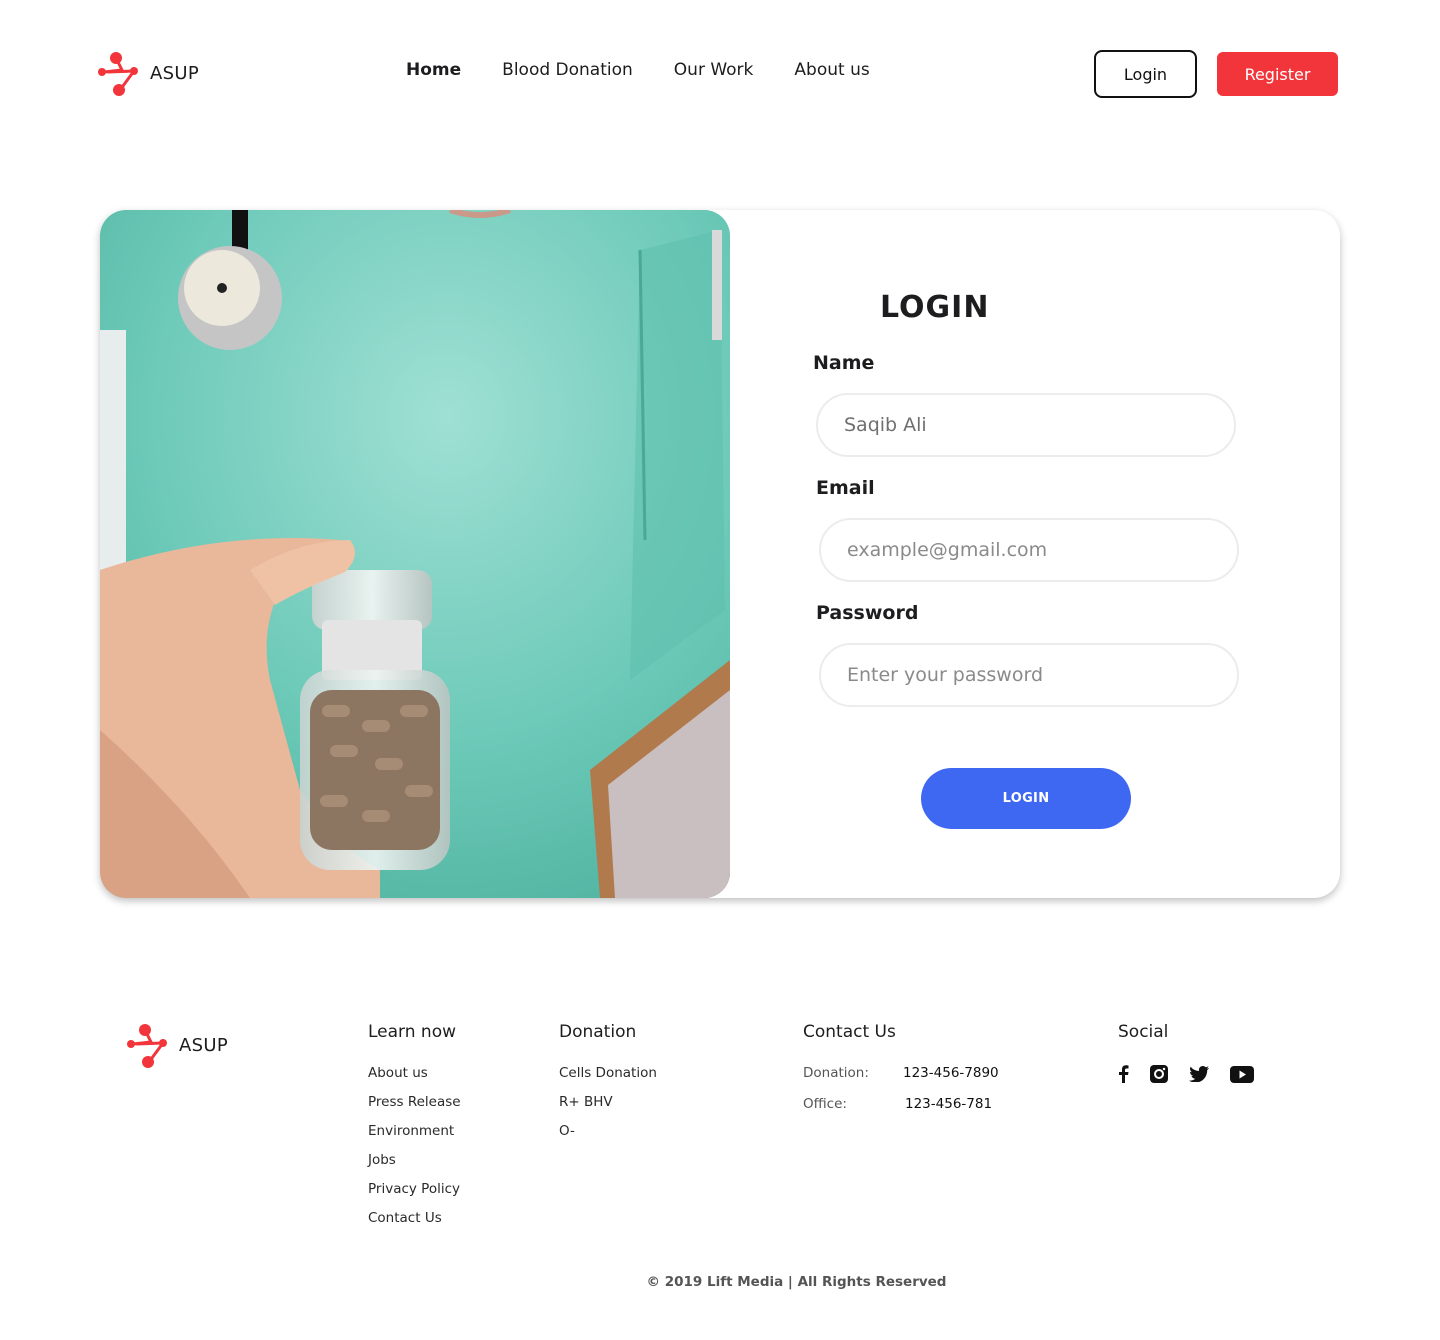 The image size is (1440, 1340). I want to click on footer-link-jobs: Jobs, so click(414, 1160).